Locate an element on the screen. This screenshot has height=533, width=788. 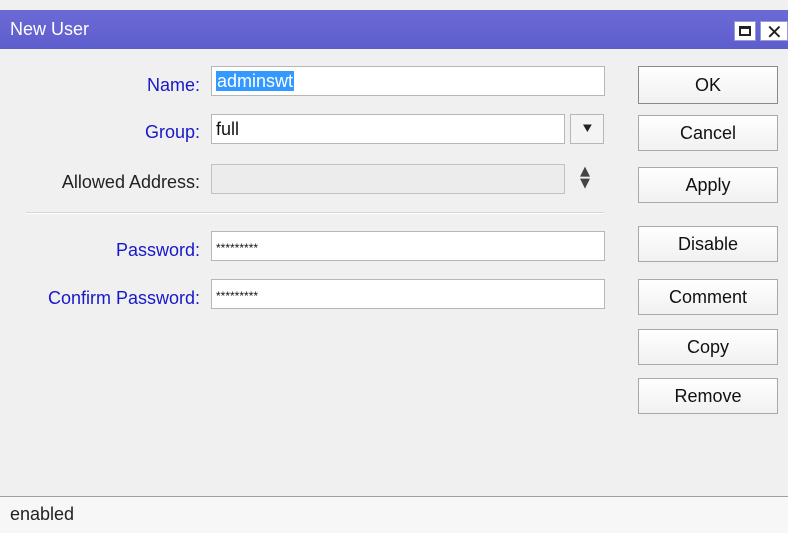
title-bar: New User ✕ is located at coordinates (394, 29).